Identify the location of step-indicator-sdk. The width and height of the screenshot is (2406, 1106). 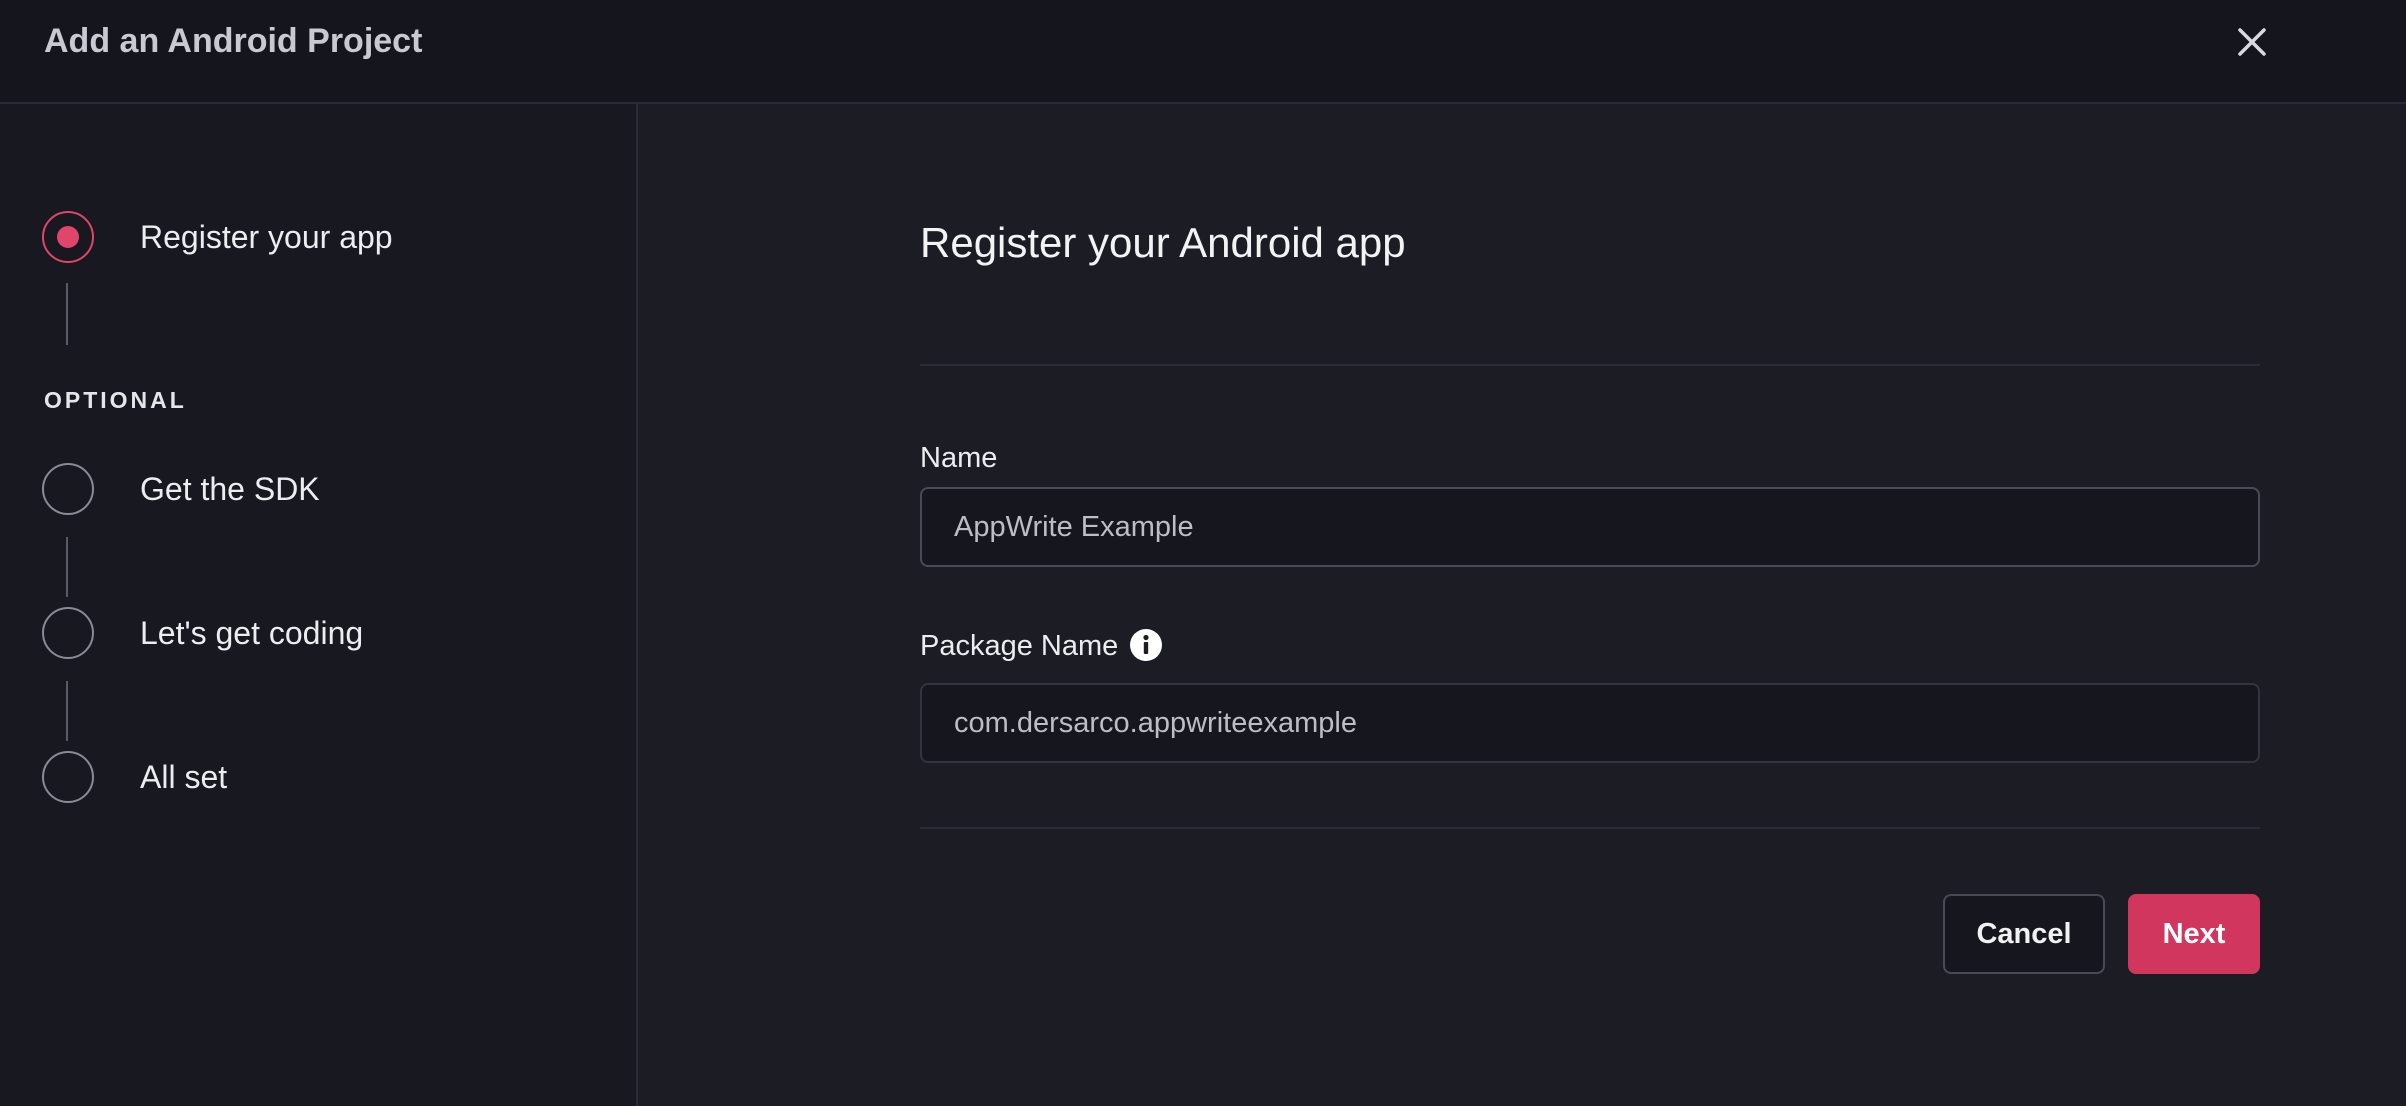
(68, 489).